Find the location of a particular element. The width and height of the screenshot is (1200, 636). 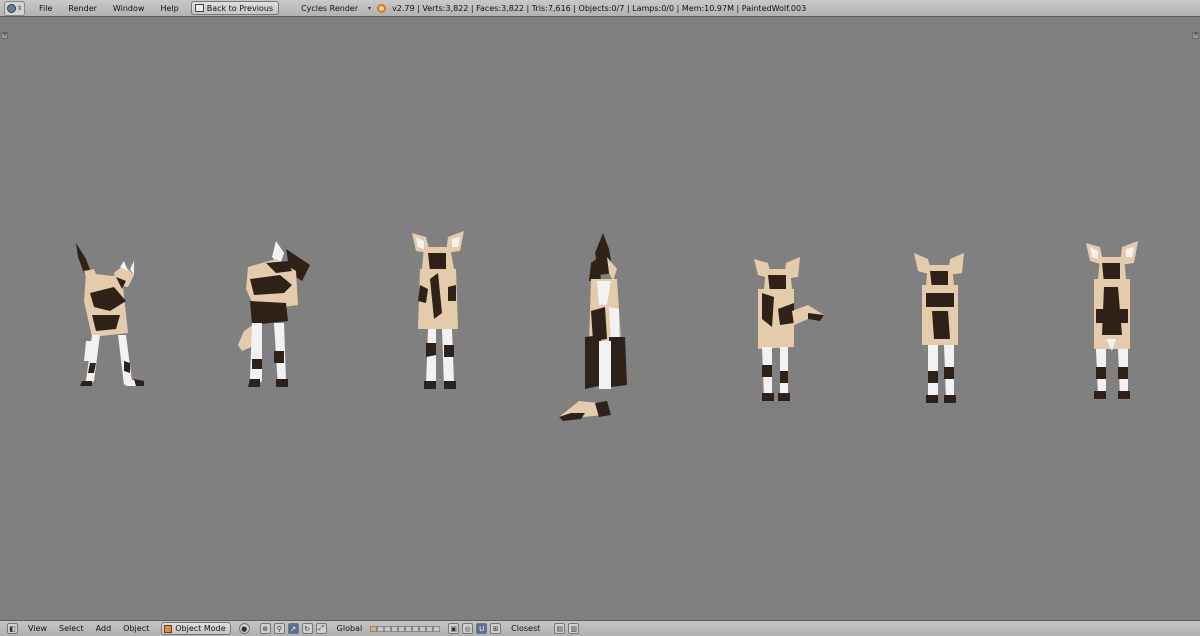

snap-magnet-icon: U is located at coordinates (482, 628).